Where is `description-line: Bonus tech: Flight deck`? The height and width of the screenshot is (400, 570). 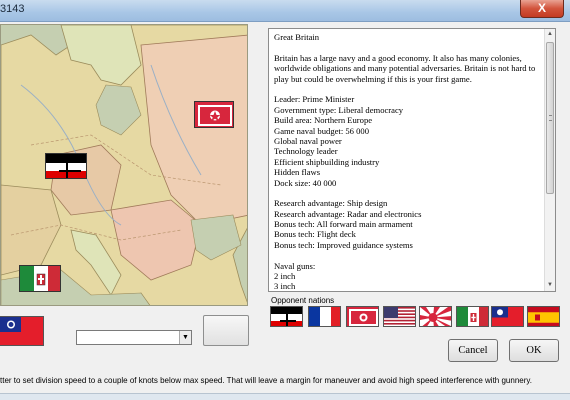
description-line: Bonus tech: Flight deck is located at coordinates (315, 234).